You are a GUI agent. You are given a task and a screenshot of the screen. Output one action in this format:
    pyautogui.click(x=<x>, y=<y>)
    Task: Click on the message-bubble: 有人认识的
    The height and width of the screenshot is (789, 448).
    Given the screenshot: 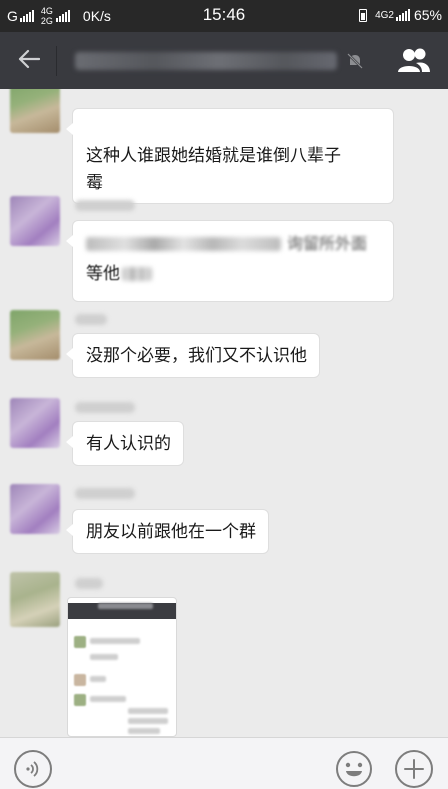 What is the action you would take?
    pyautogui.click(x=125, y=443)
    